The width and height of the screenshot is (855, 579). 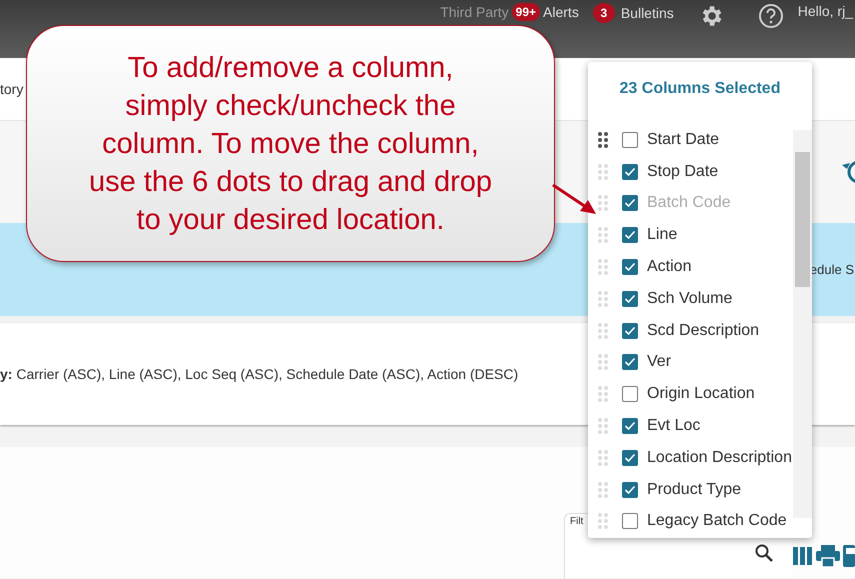 I want to click on alerts-link: Alerts, so click(x=561, y=12).